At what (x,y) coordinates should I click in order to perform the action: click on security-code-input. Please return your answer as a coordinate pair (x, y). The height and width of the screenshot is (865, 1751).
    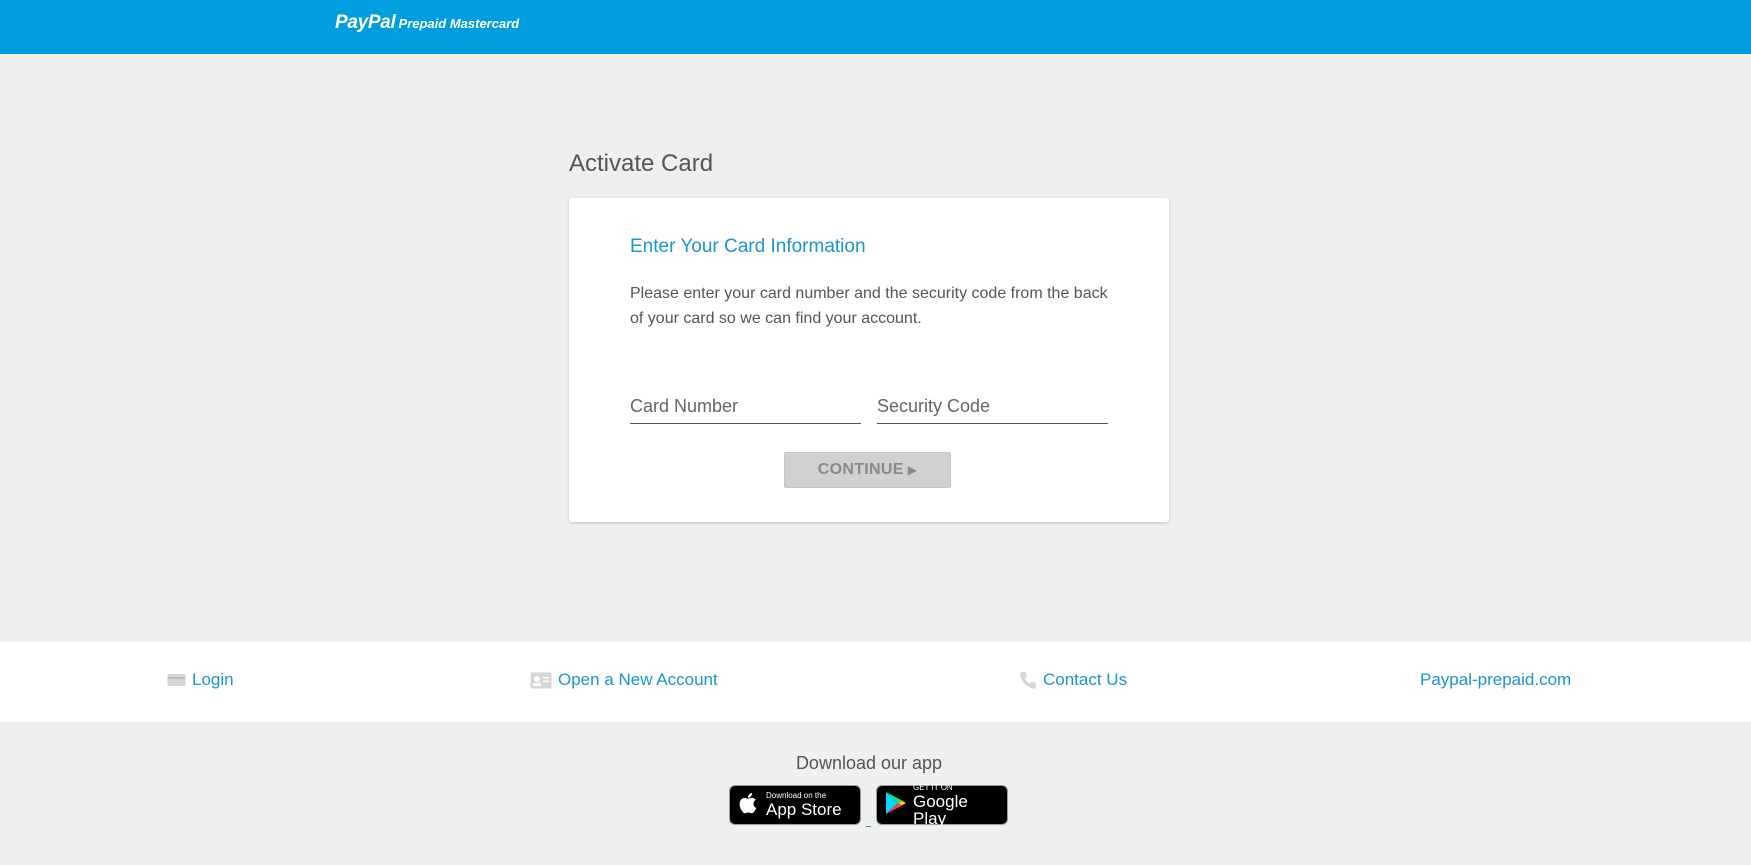
    Looking at the image, I should click on (992, 407).